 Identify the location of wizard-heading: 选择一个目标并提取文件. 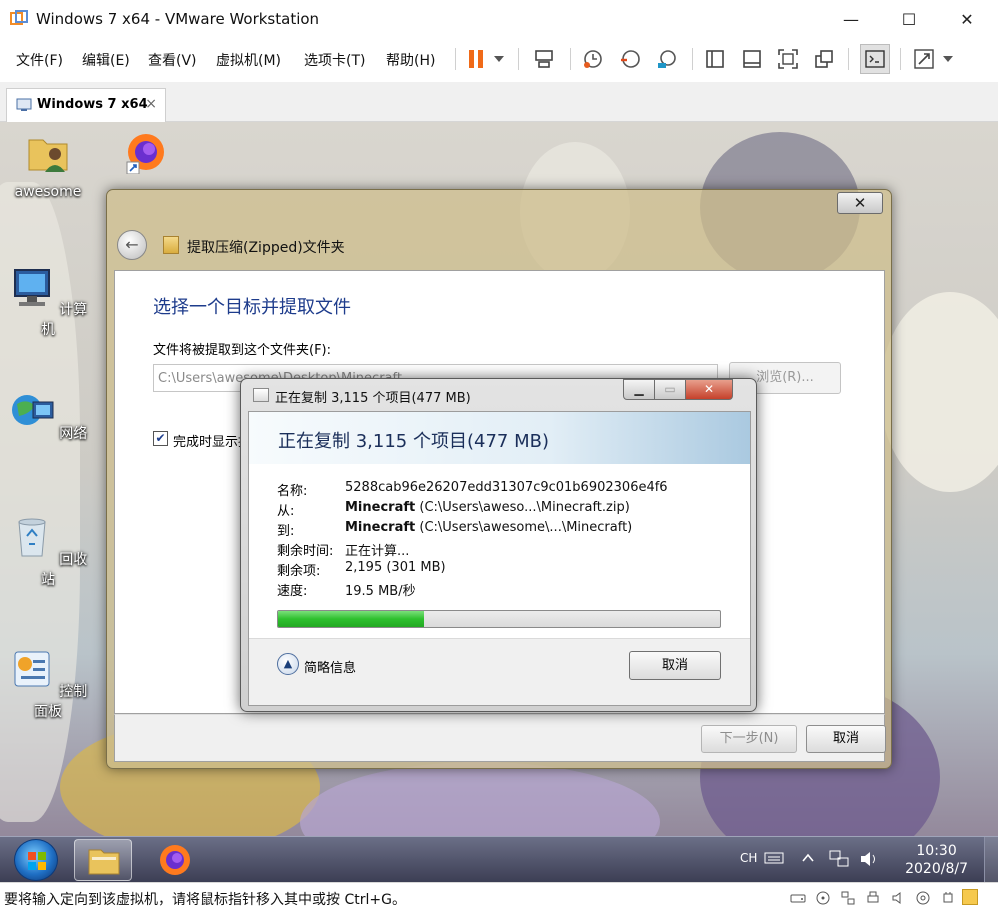
(252, 307).